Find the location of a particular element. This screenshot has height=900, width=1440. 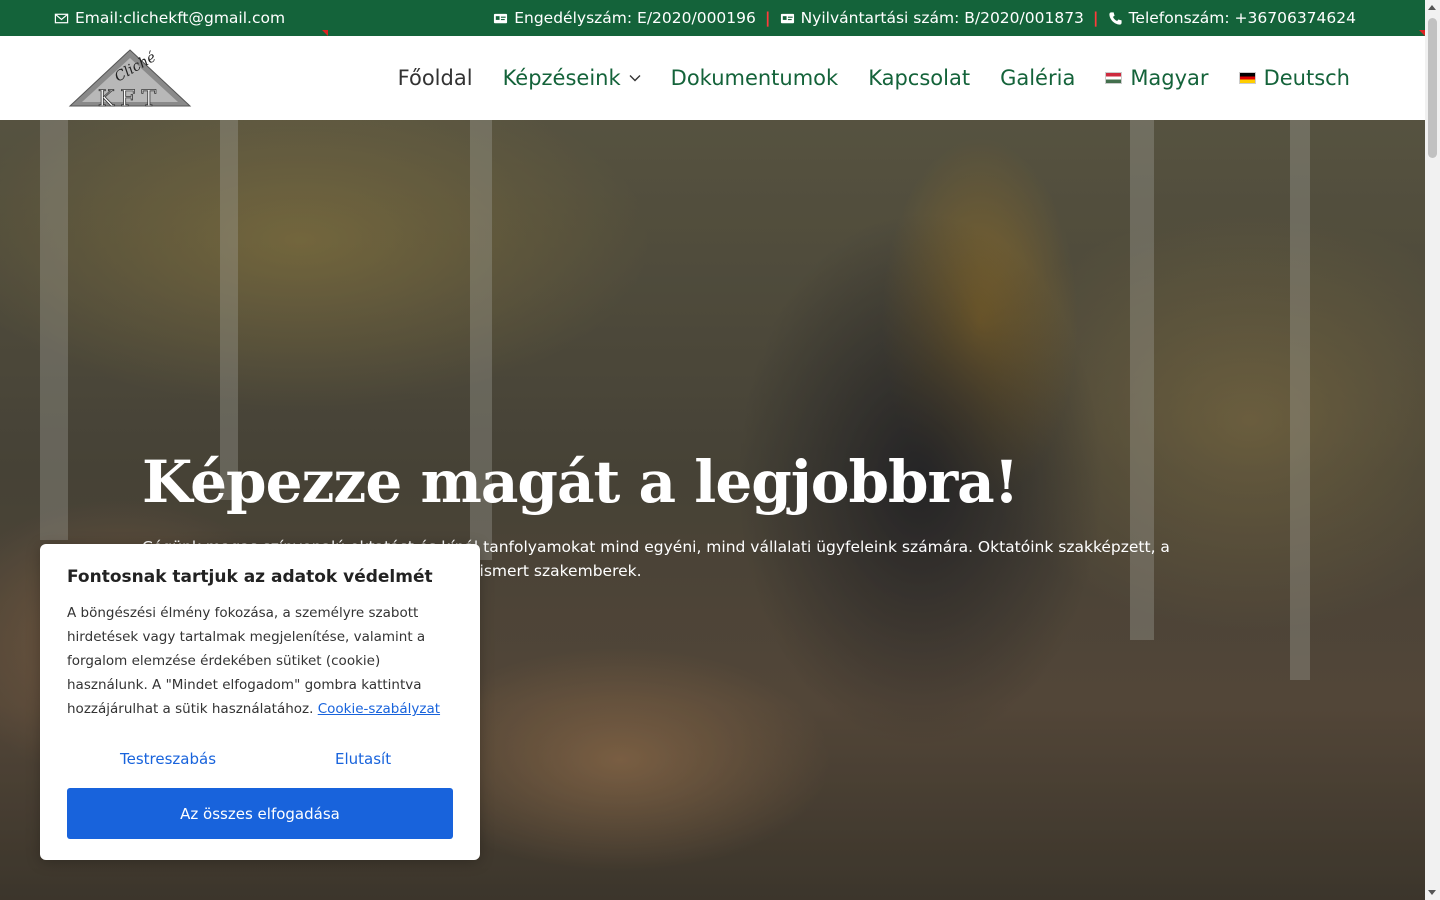

nav-item-lang-hungarian: Magyar is located at coordinates (1157, 78).